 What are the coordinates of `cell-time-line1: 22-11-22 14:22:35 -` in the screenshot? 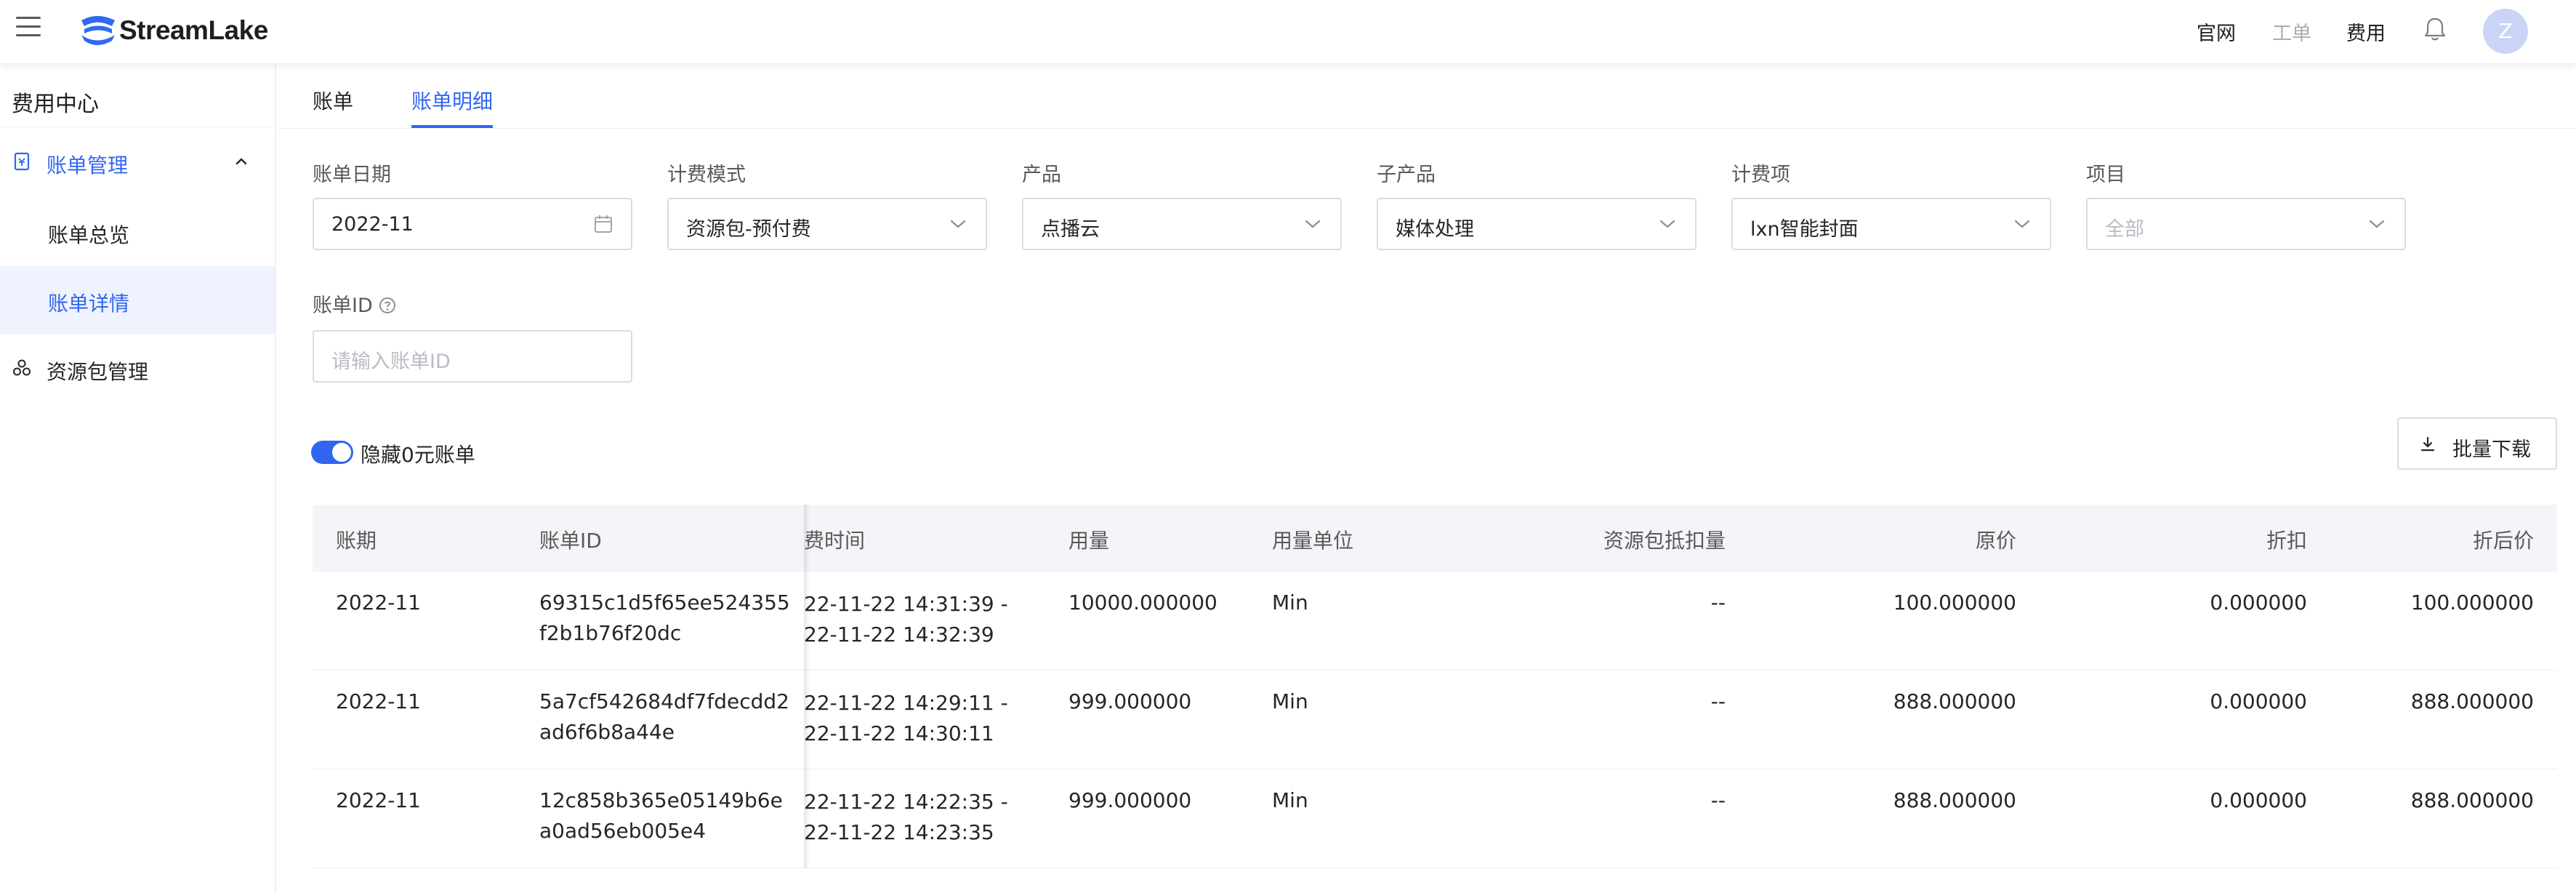 It's located at (906, 802).